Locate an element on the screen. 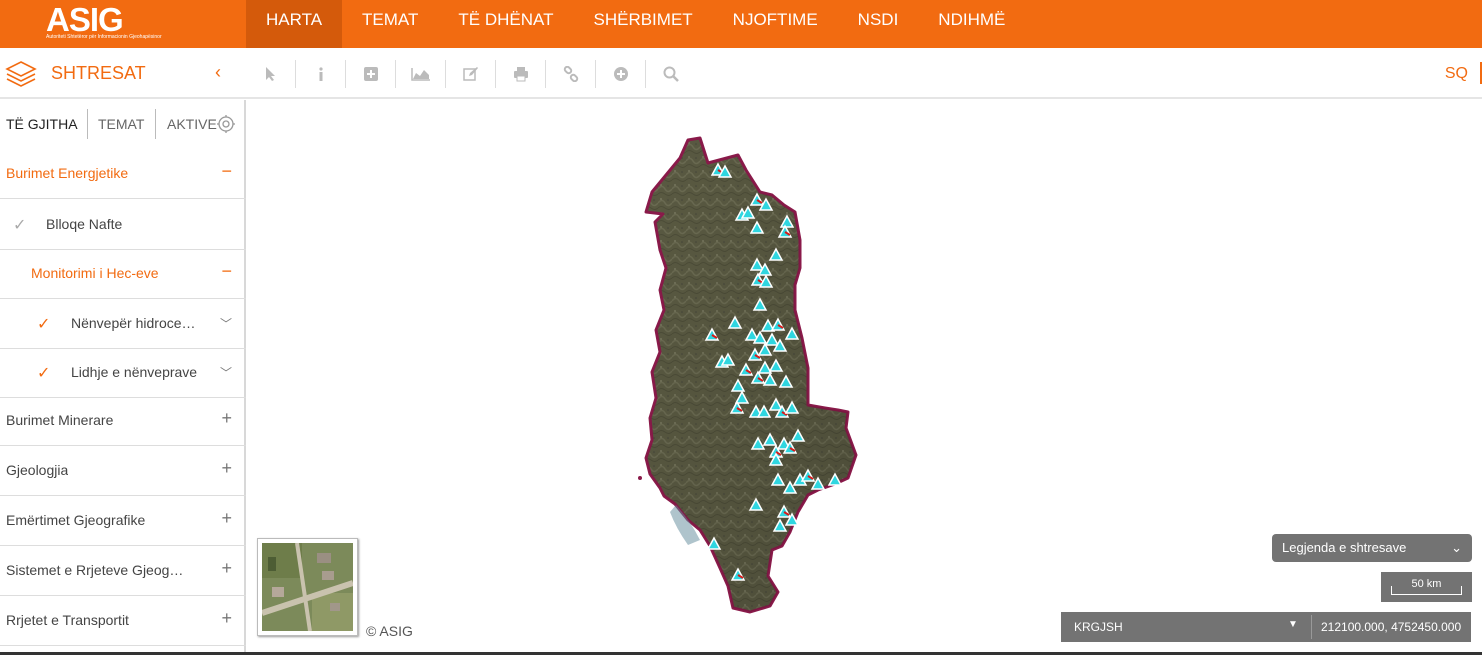 The height and width of the screenshot is (658, 1482). link-tool is located at coordinates (571, 73).